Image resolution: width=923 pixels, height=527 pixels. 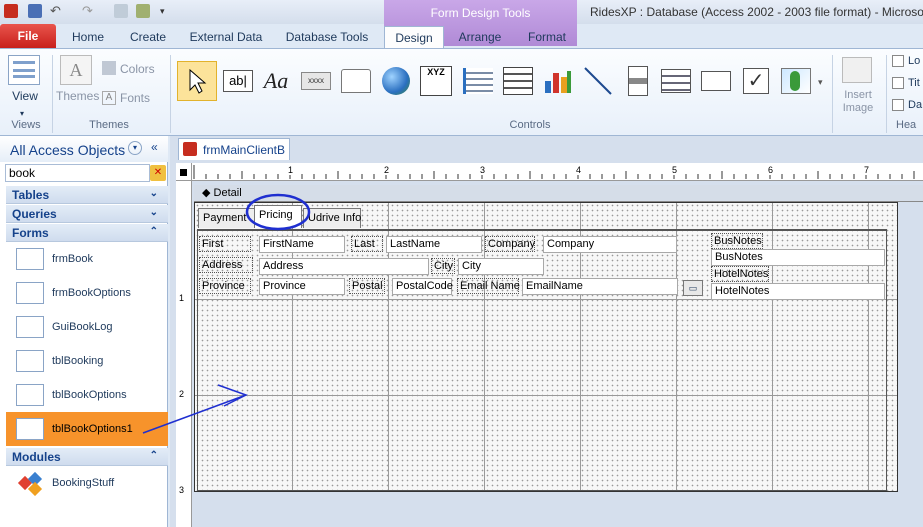 I want to click on nav-item-tblBookOptions: tblBookOptions, so click(x=87, y=395).